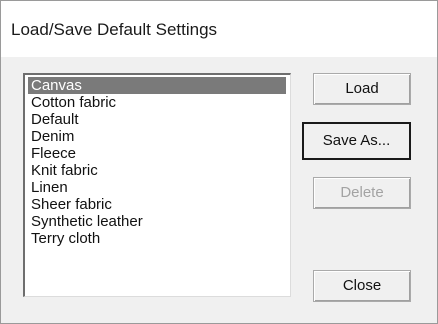 The image size is (438, 324). I want to click on delete-button: Delete, so click(362, 193).